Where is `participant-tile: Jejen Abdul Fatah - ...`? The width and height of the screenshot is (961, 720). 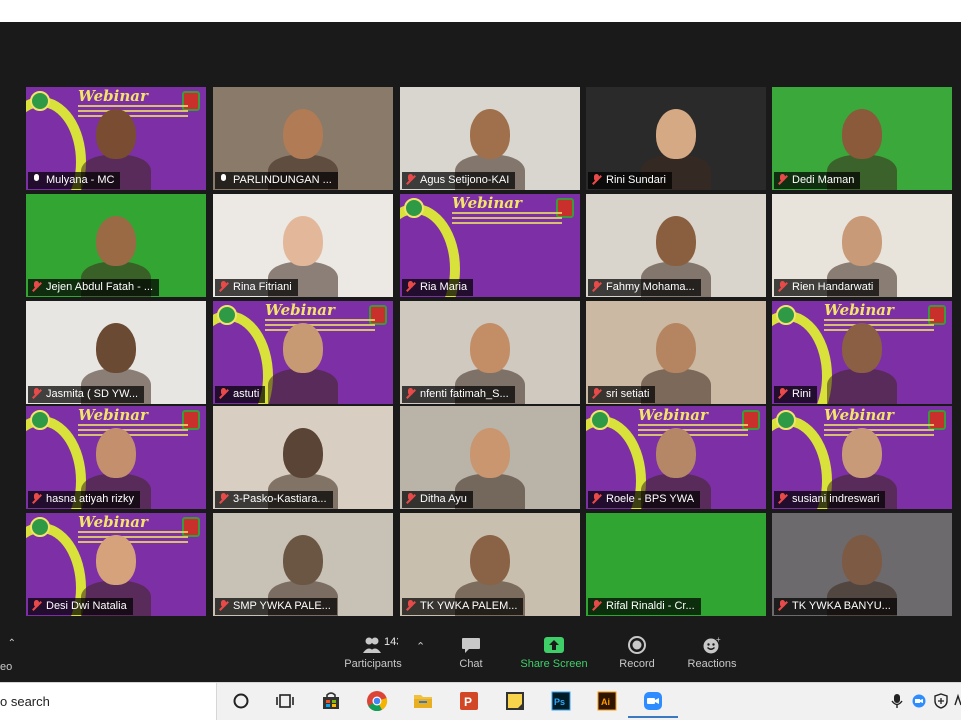
participant-tile: Jejen Abdul Fatah - ... is located at coordinates (116, 245).